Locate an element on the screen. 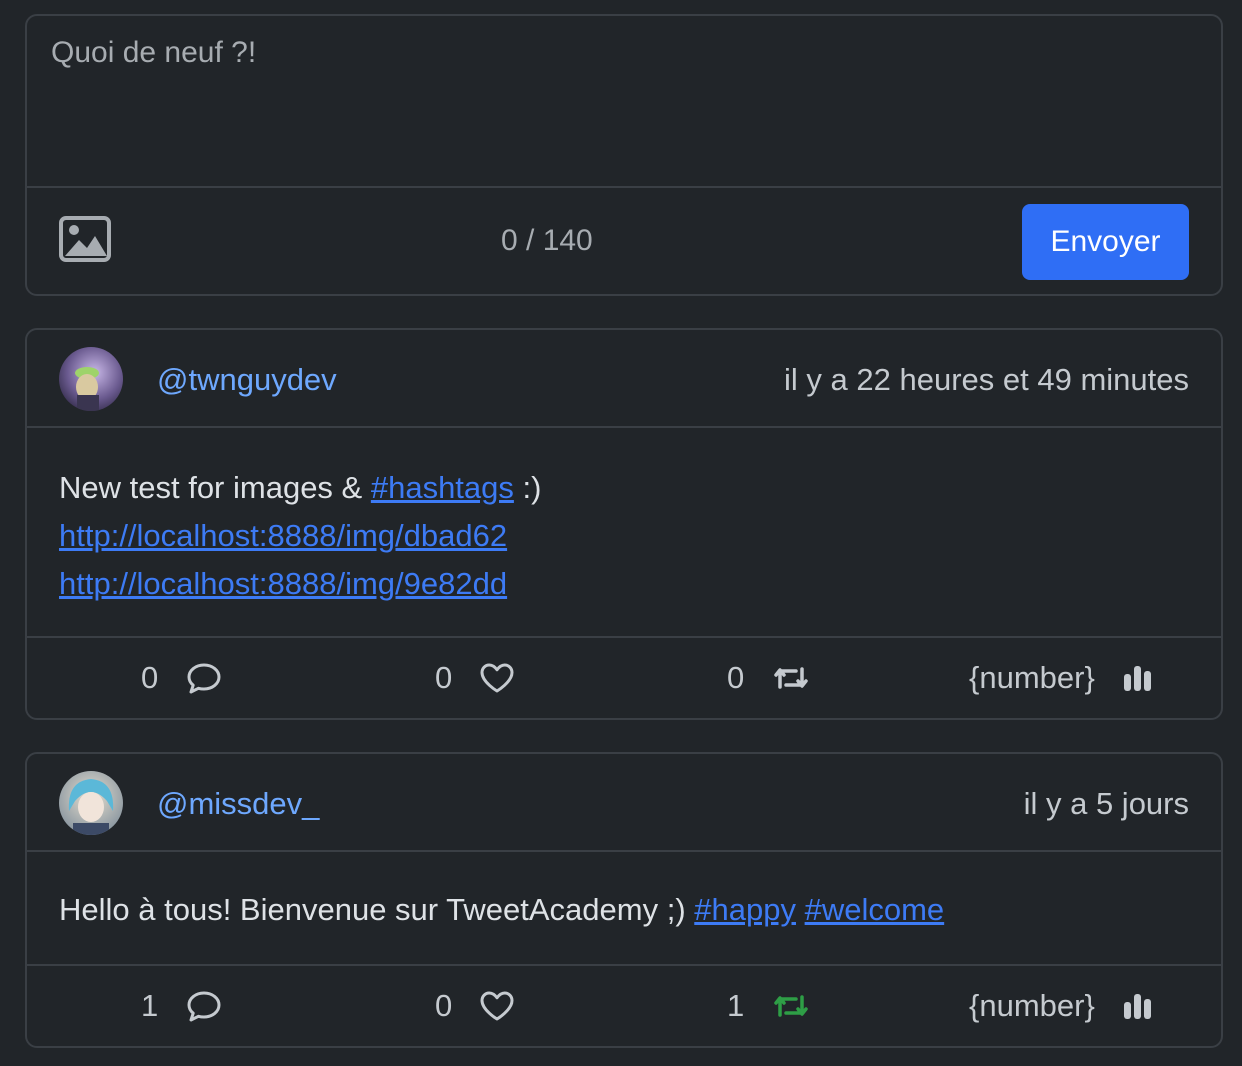 The image size is (1242, 1066). image-link: http://localhost:8888/img/9e82dd is located at coordinates (283, 583).